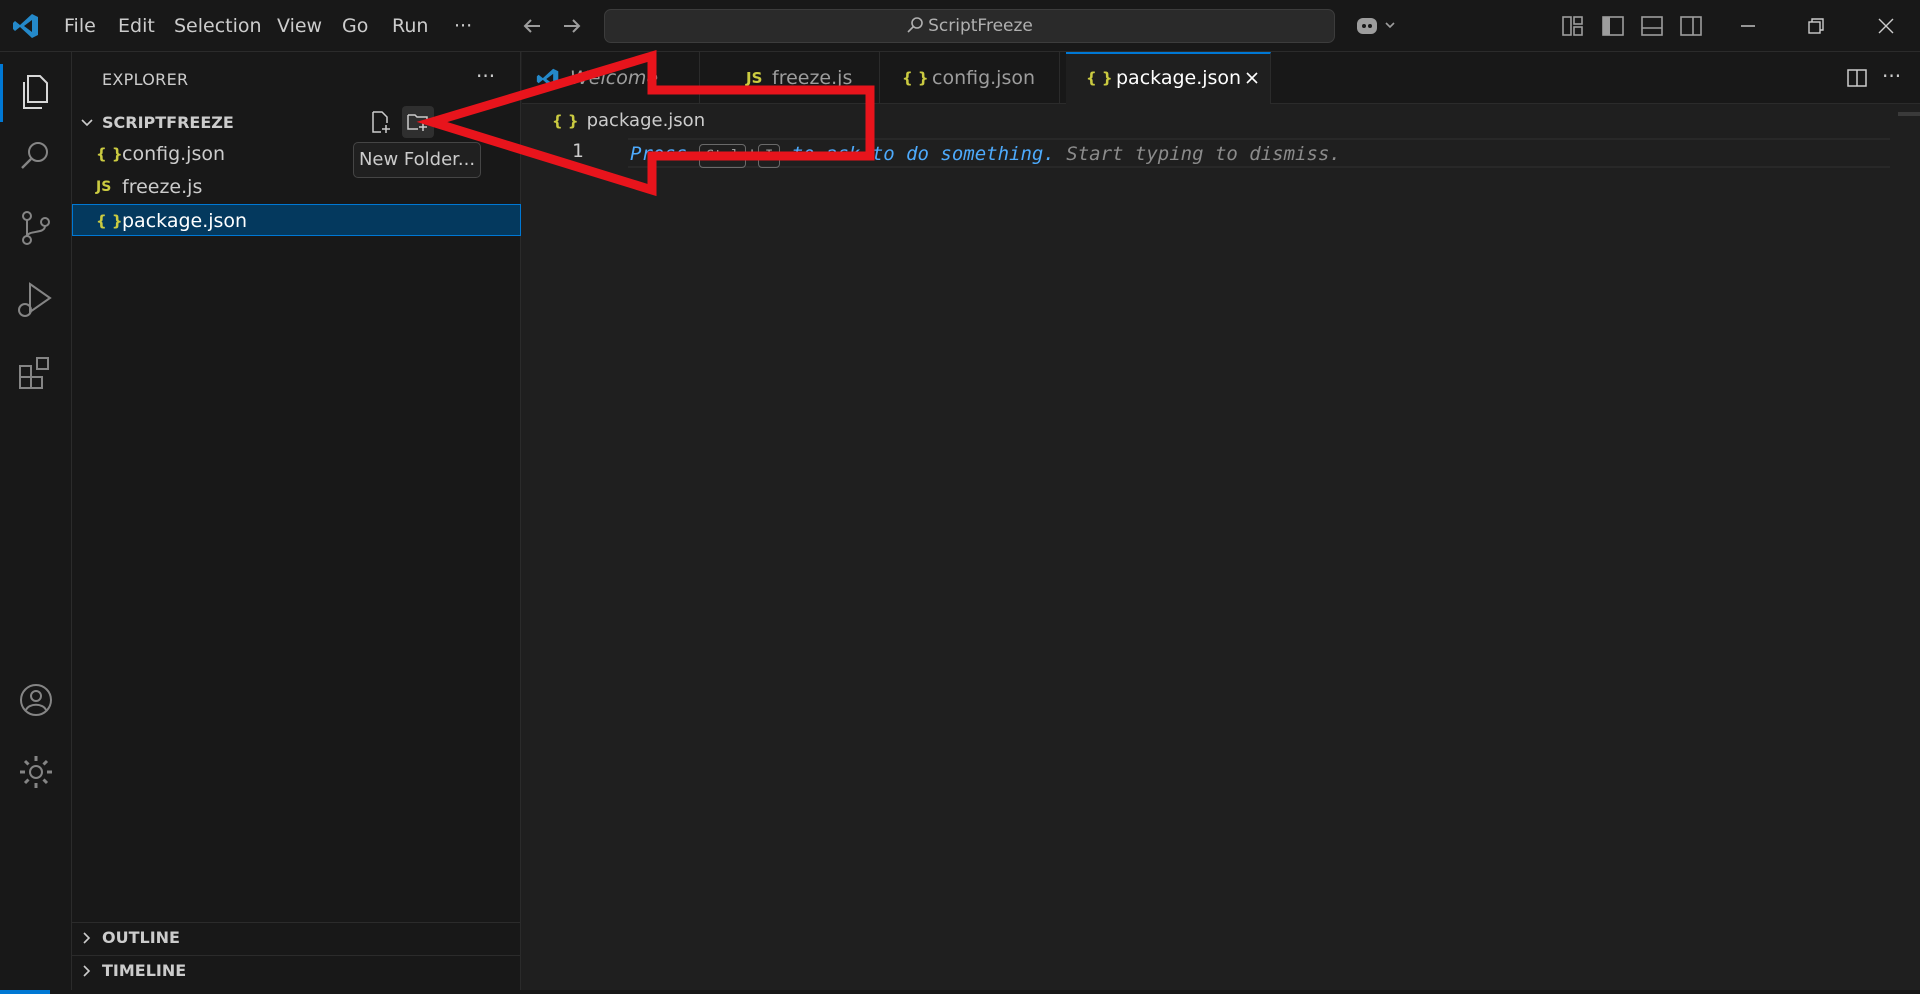 The height and width of the screenshot is (994, 1920). I want to click on active-view-indicator, so click(1, 93).